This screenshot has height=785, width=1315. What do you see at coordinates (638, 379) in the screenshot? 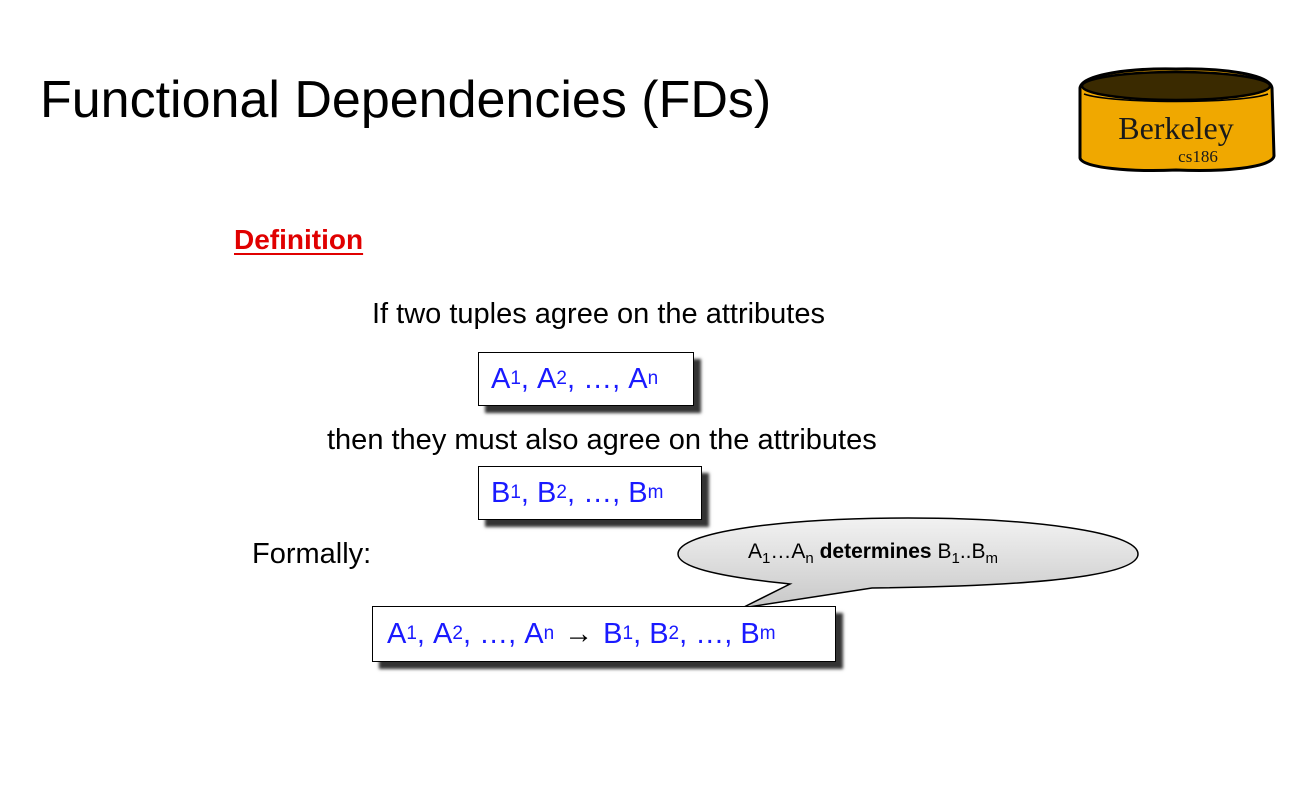
I see `a-var-n: A` at bounding box center [638, 379].